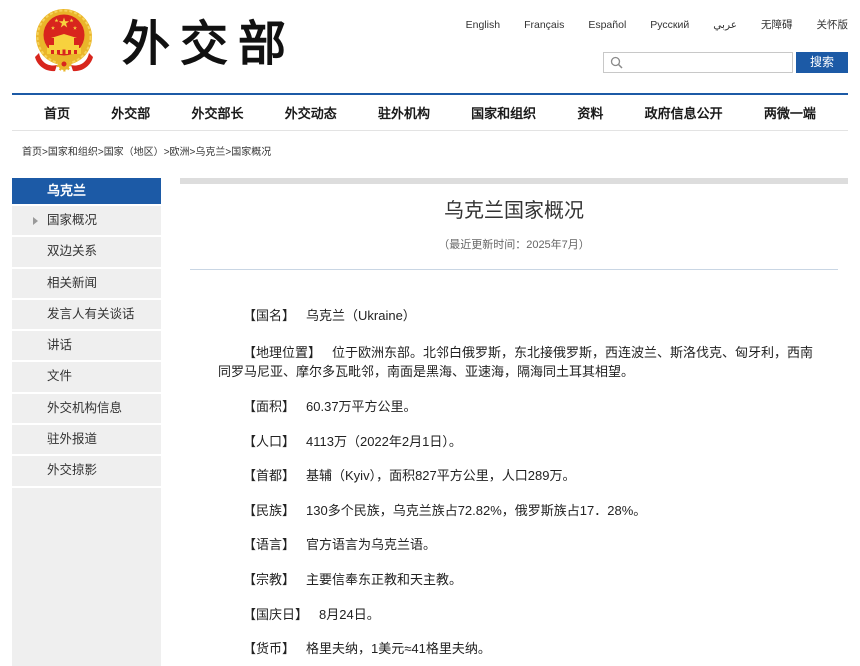  What do you see at coordinates (519, 441) in the screenshot?
I see `fact-population: 【人口】 4113万（2022年2月1日）。` at bounding box center [519, 441].